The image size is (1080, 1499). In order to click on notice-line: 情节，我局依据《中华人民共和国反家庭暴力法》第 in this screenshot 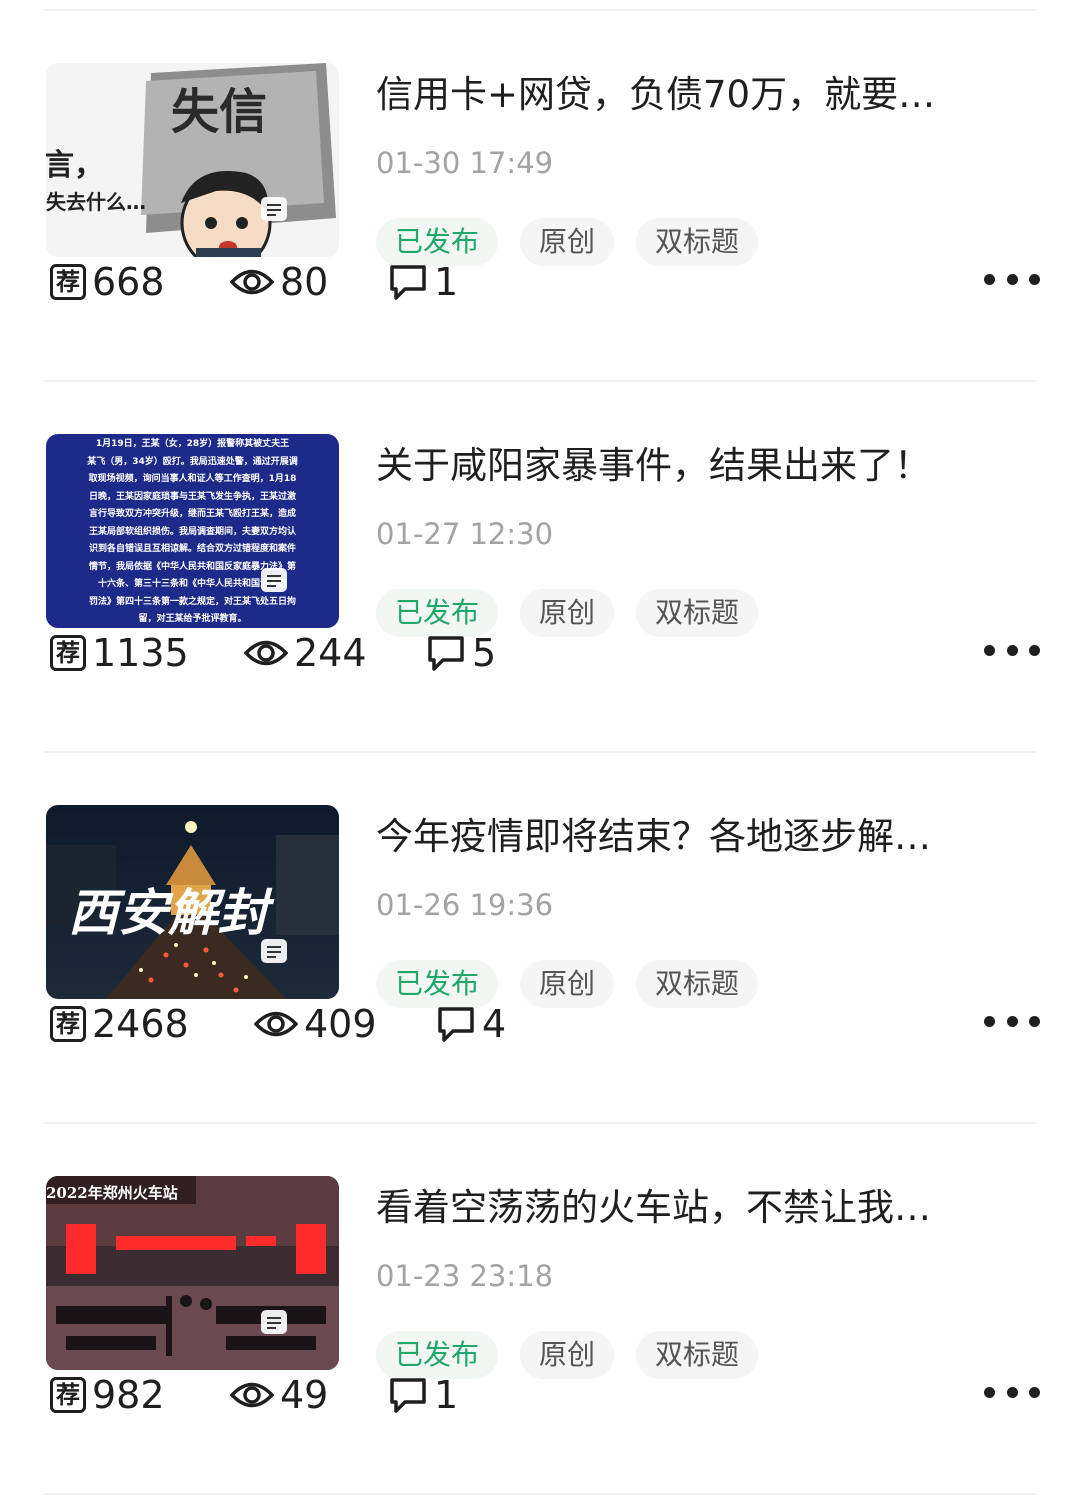, I will do `click(192, 566)`.